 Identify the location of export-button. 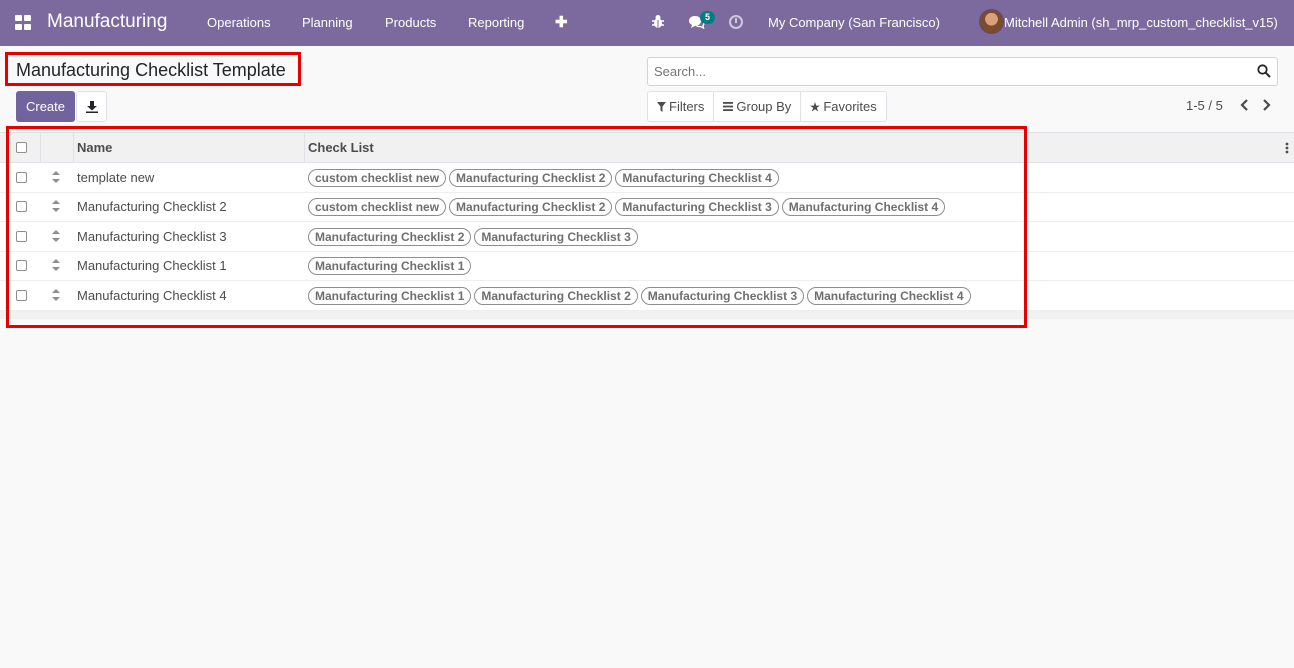
(91, 106).